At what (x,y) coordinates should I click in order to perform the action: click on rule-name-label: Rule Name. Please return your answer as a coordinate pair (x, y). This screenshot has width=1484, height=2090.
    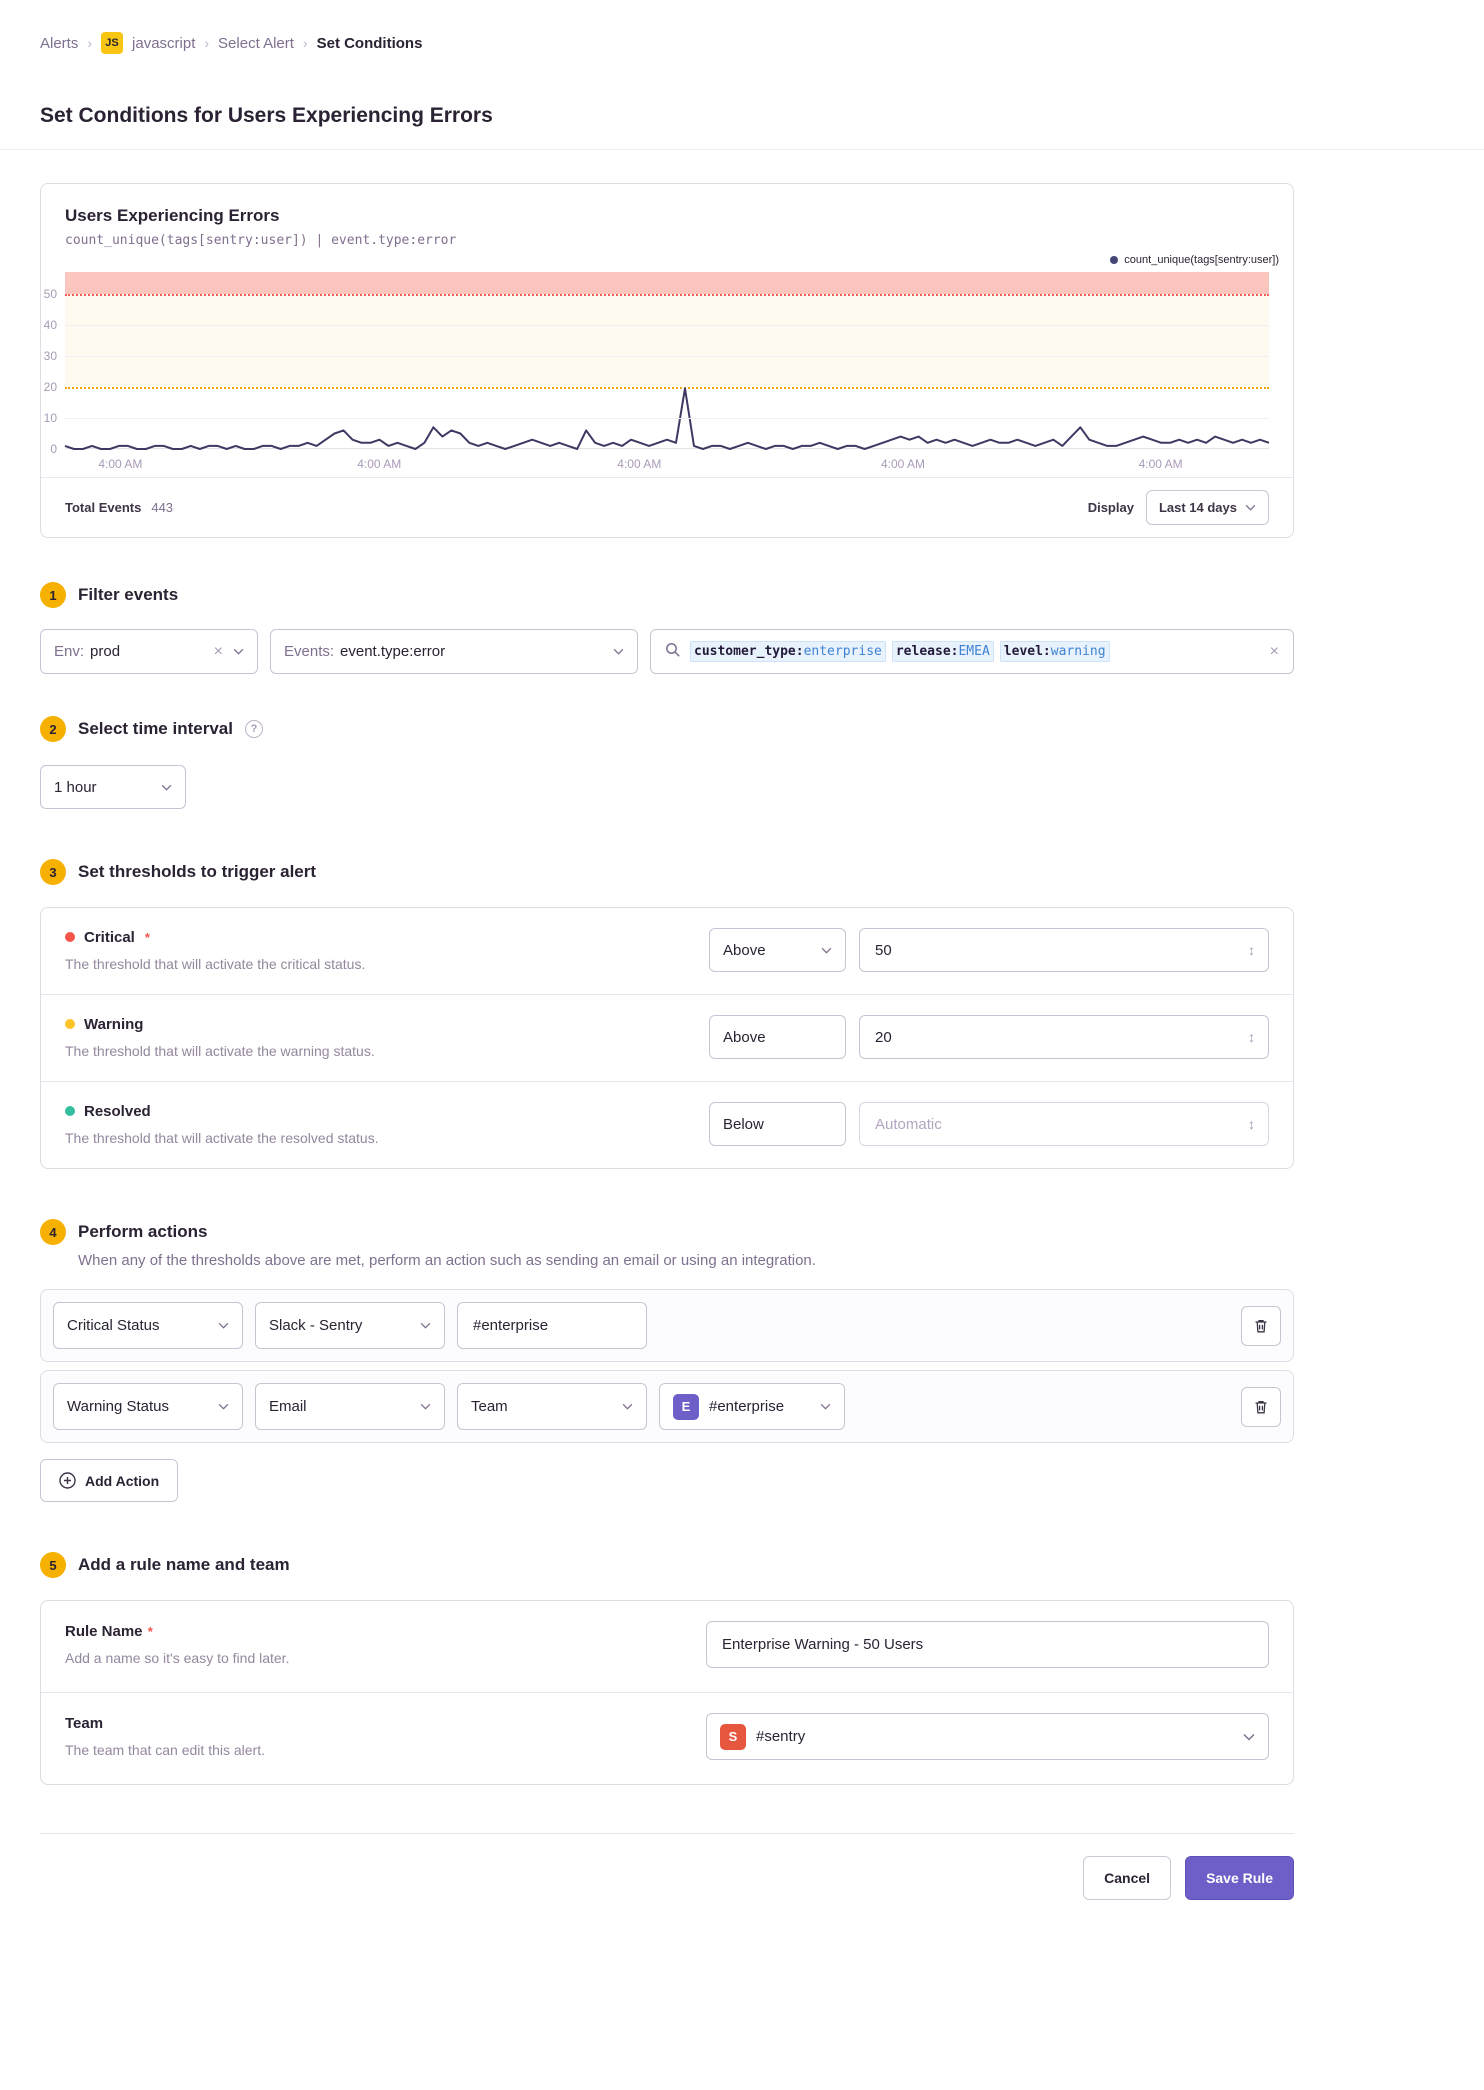
    Looking at the image, I should click on (104, 1631).